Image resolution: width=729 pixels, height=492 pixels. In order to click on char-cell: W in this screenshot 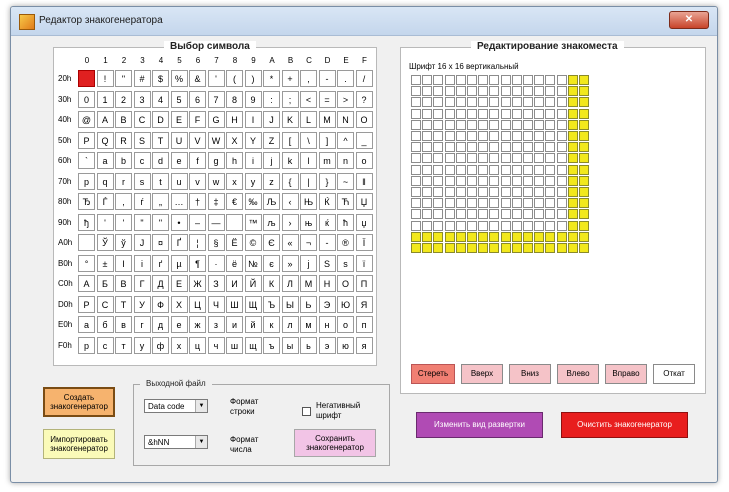, I will do `click(216, 140)`.